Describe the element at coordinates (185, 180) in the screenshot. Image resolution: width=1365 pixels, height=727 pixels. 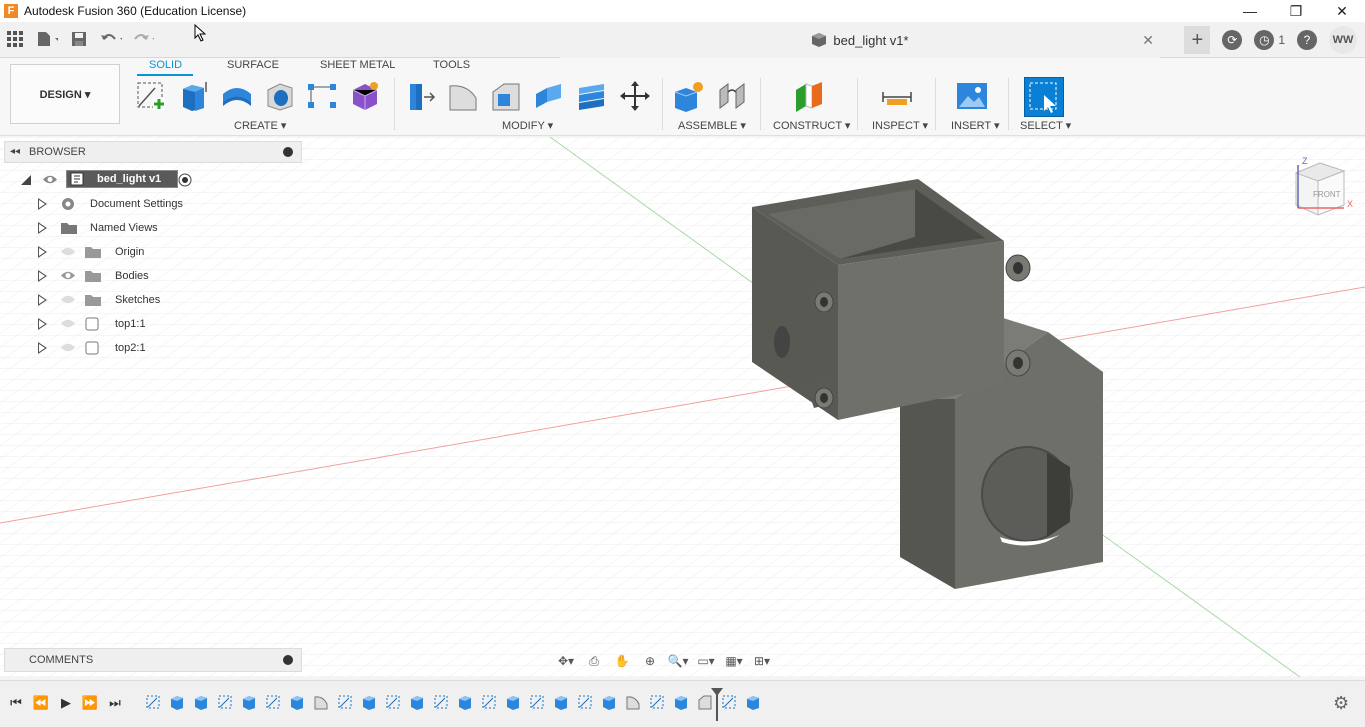
I see `activate-radio-icon` at that location.